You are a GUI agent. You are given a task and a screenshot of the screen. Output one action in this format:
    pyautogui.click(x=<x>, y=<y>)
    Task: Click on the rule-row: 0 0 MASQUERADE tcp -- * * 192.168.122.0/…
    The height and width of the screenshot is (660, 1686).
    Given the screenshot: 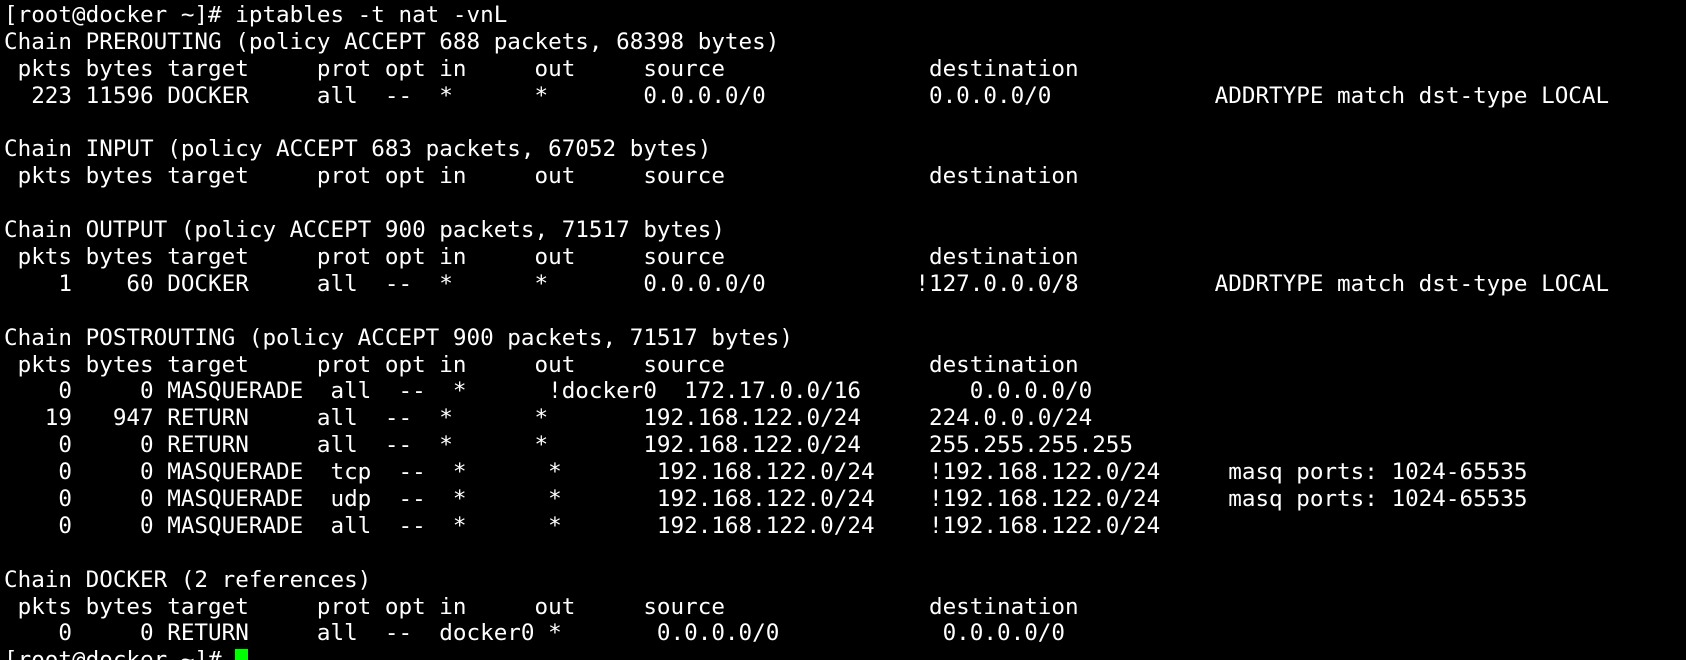 What is the action you would take?
    pyautogui.click(x=766, y=472)
    